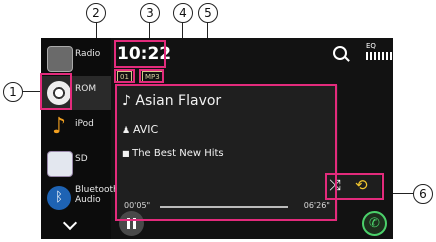 The image size is (436, 242). I want to click on callout-1: 1, so click(13, 92).